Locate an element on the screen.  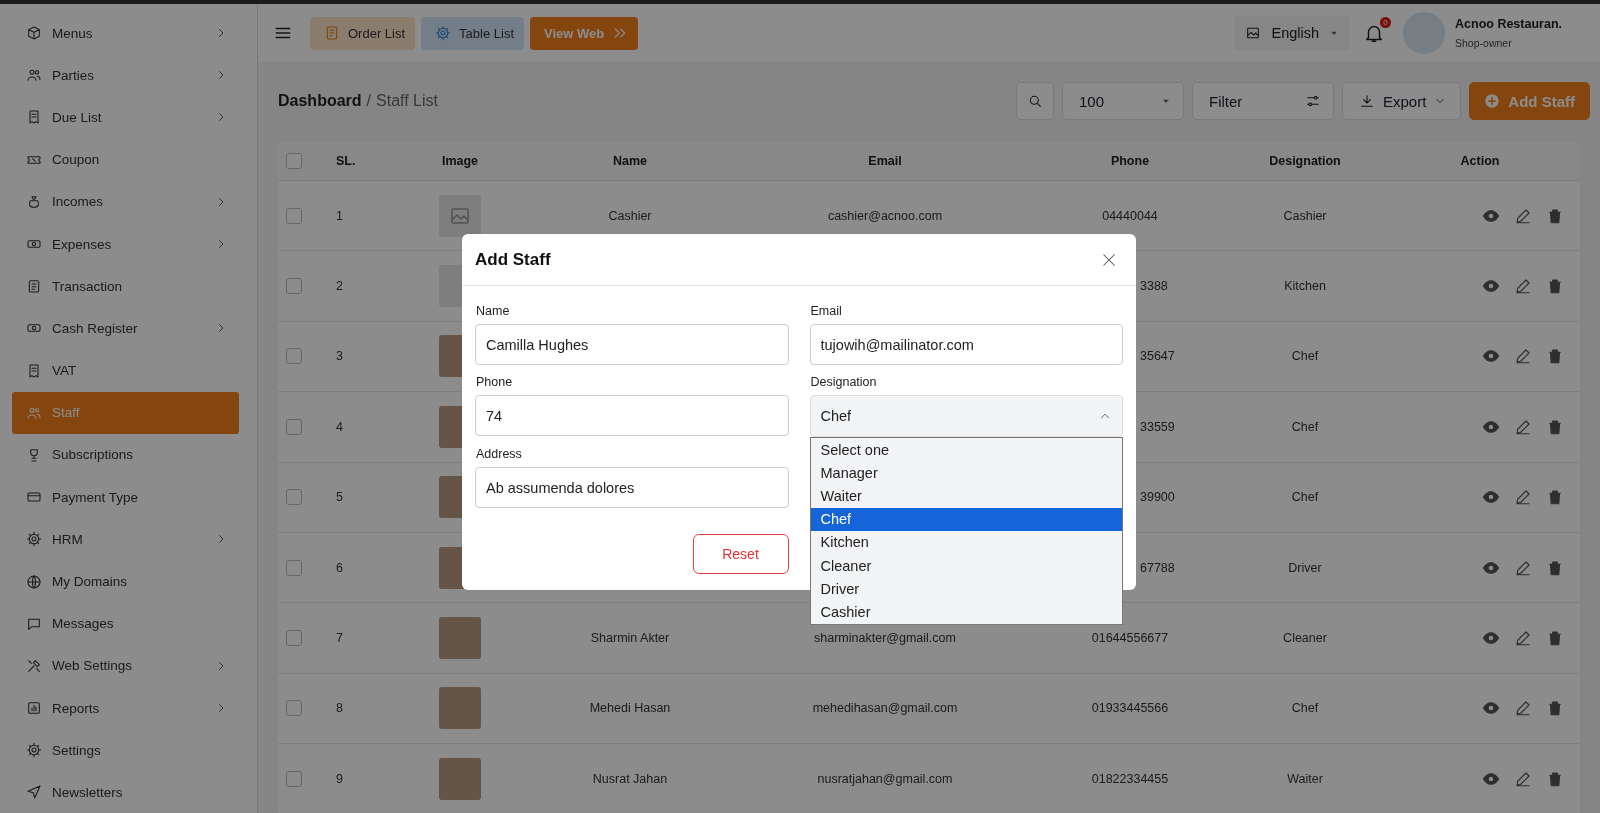
sidebar-item: Incomes is located at coordinates (125, 201).